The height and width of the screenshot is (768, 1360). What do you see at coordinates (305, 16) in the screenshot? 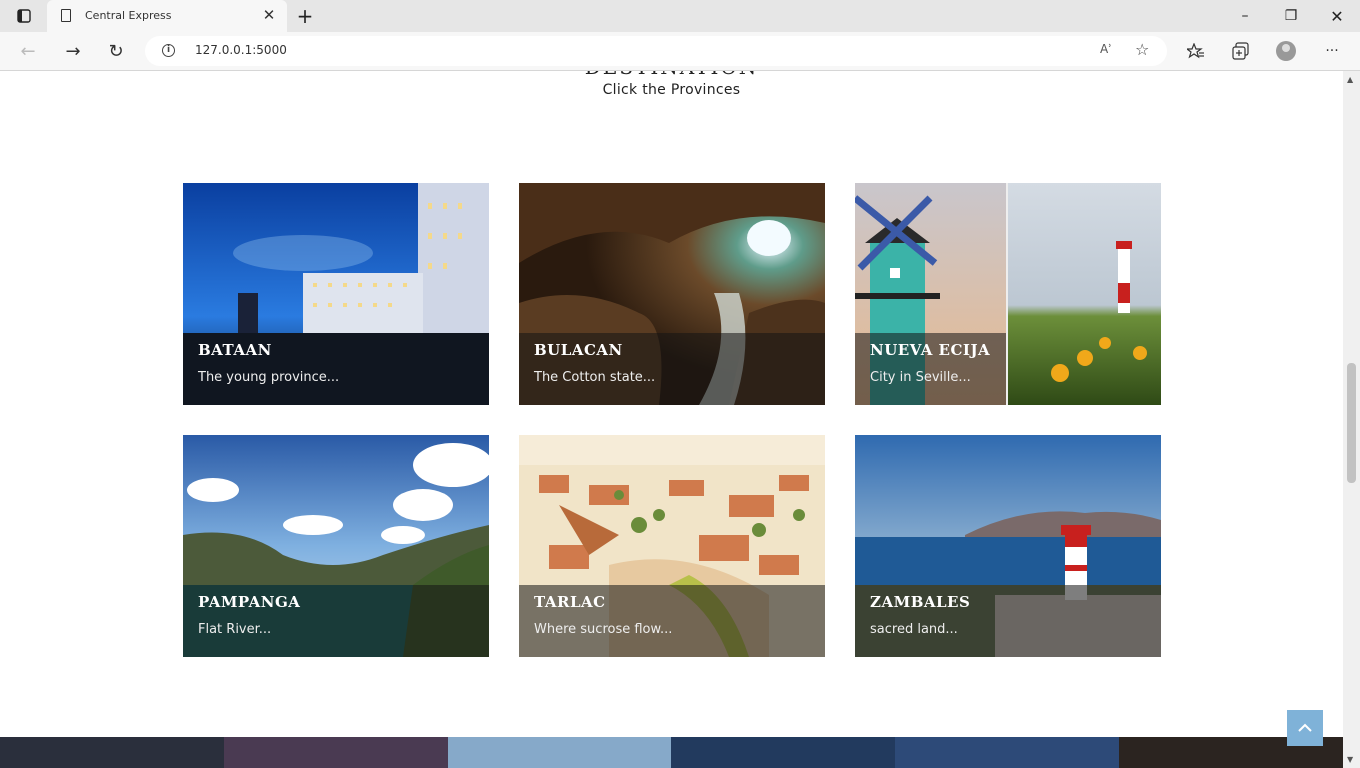
I see `new-tab-button: +` at bounding box center [305, 16].